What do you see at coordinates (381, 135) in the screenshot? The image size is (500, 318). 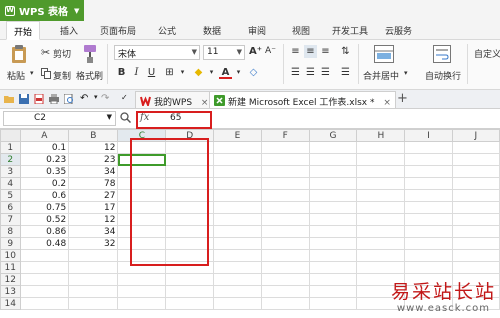 I see `column-header: H` at bounding box center [381, 135].